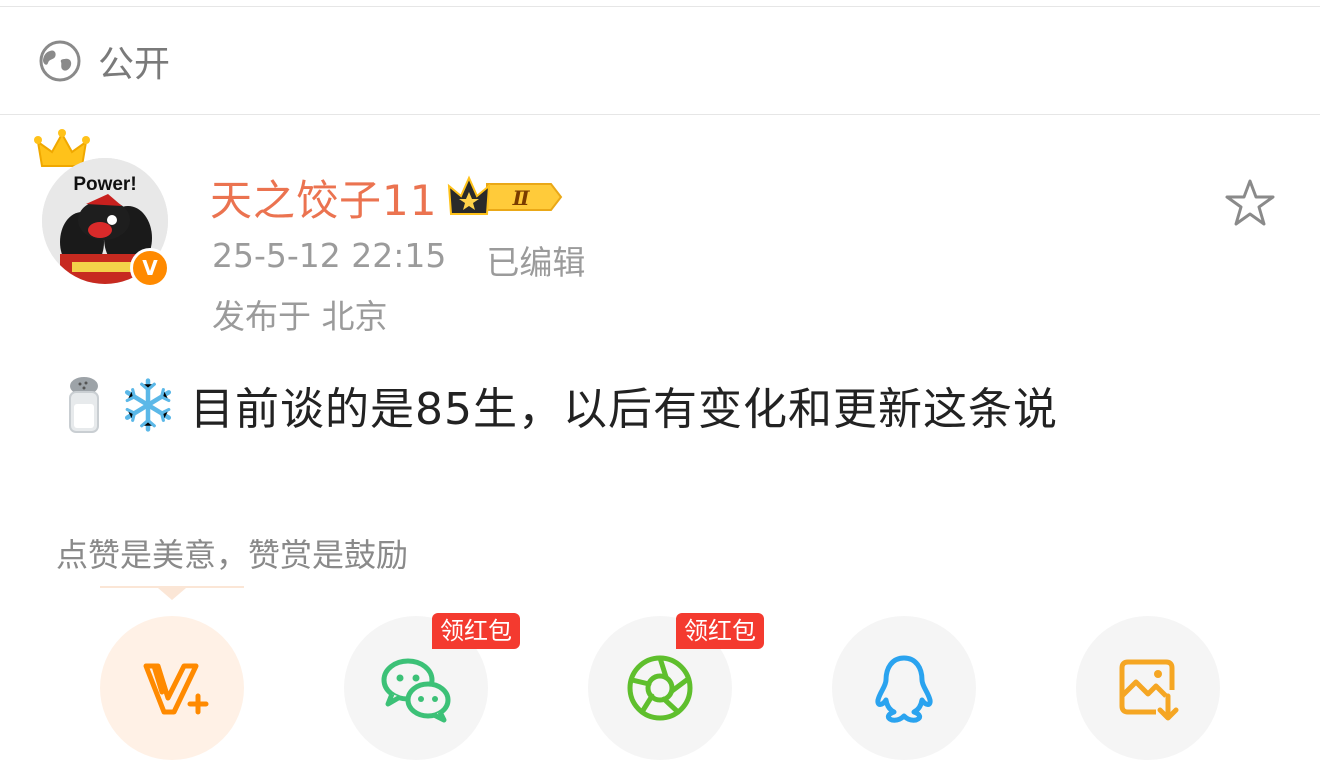  What do you see at coordinates (176, 689) in the screenshot?
I see `vplus-icon` at bounding box center [176, 689].